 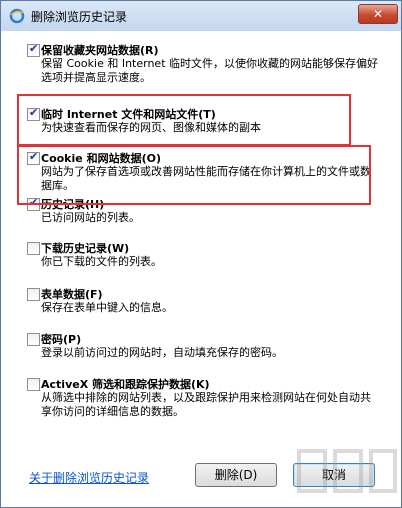 What do you see at coordinates (107, 307) in the screenshot?
I see `option-description: 保存在表单中键入的信息。` at bounding box center [107, 307].